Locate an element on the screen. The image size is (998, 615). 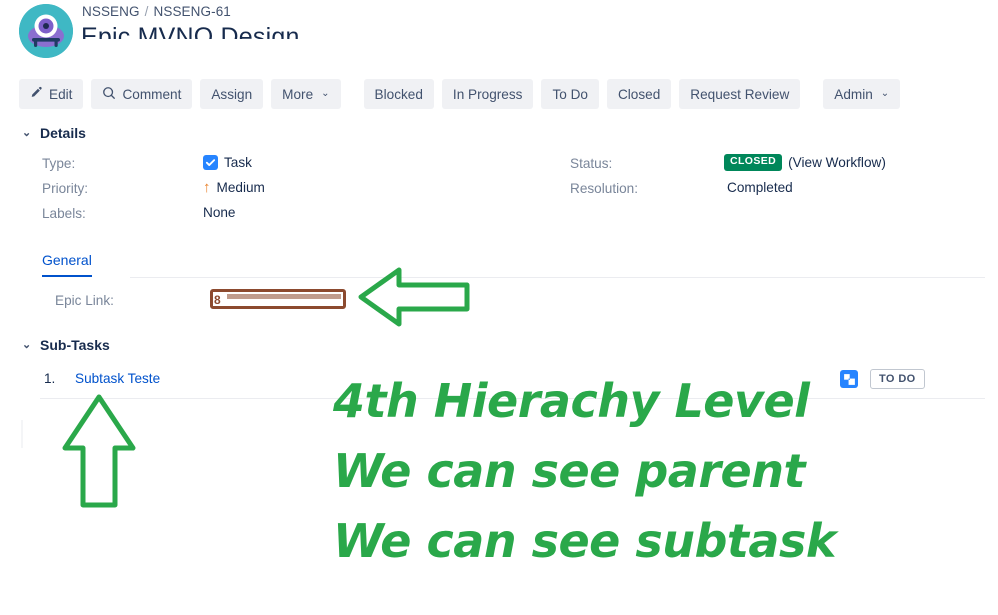
subtasks-section-header: ⌄ Sub-Tasks is located at coordinates (66, 345).